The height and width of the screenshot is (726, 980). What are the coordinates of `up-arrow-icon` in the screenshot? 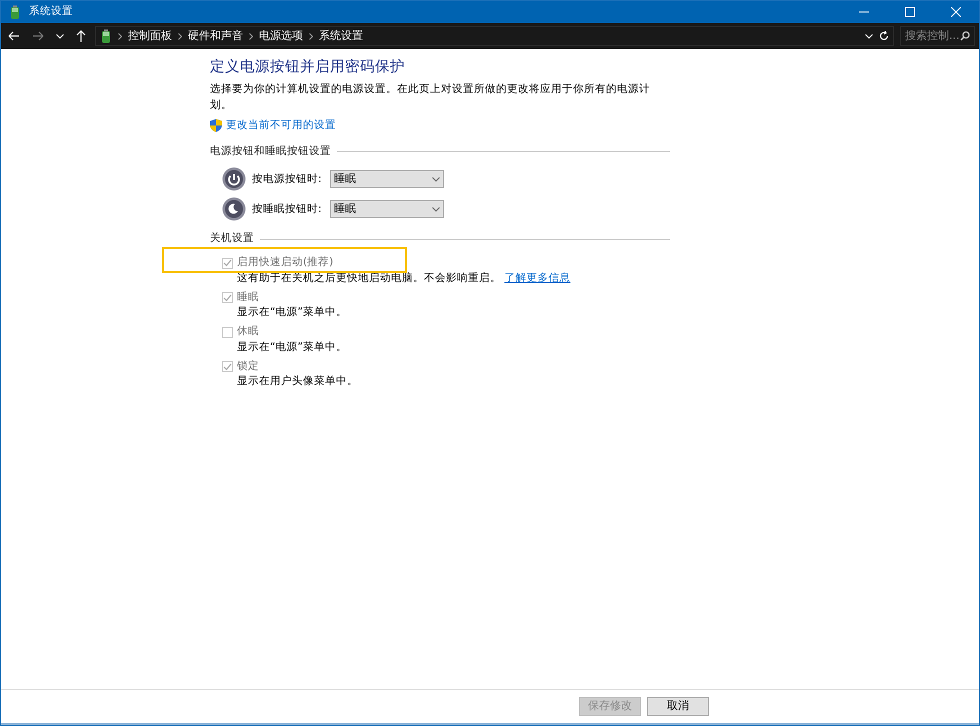 It's located at (81, 36).